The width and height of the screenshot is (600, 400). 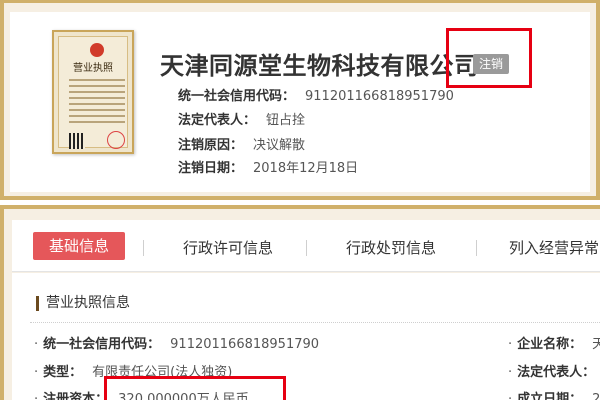 I want to click on summary-value: 钮占拴, so click(x=286, y=120).